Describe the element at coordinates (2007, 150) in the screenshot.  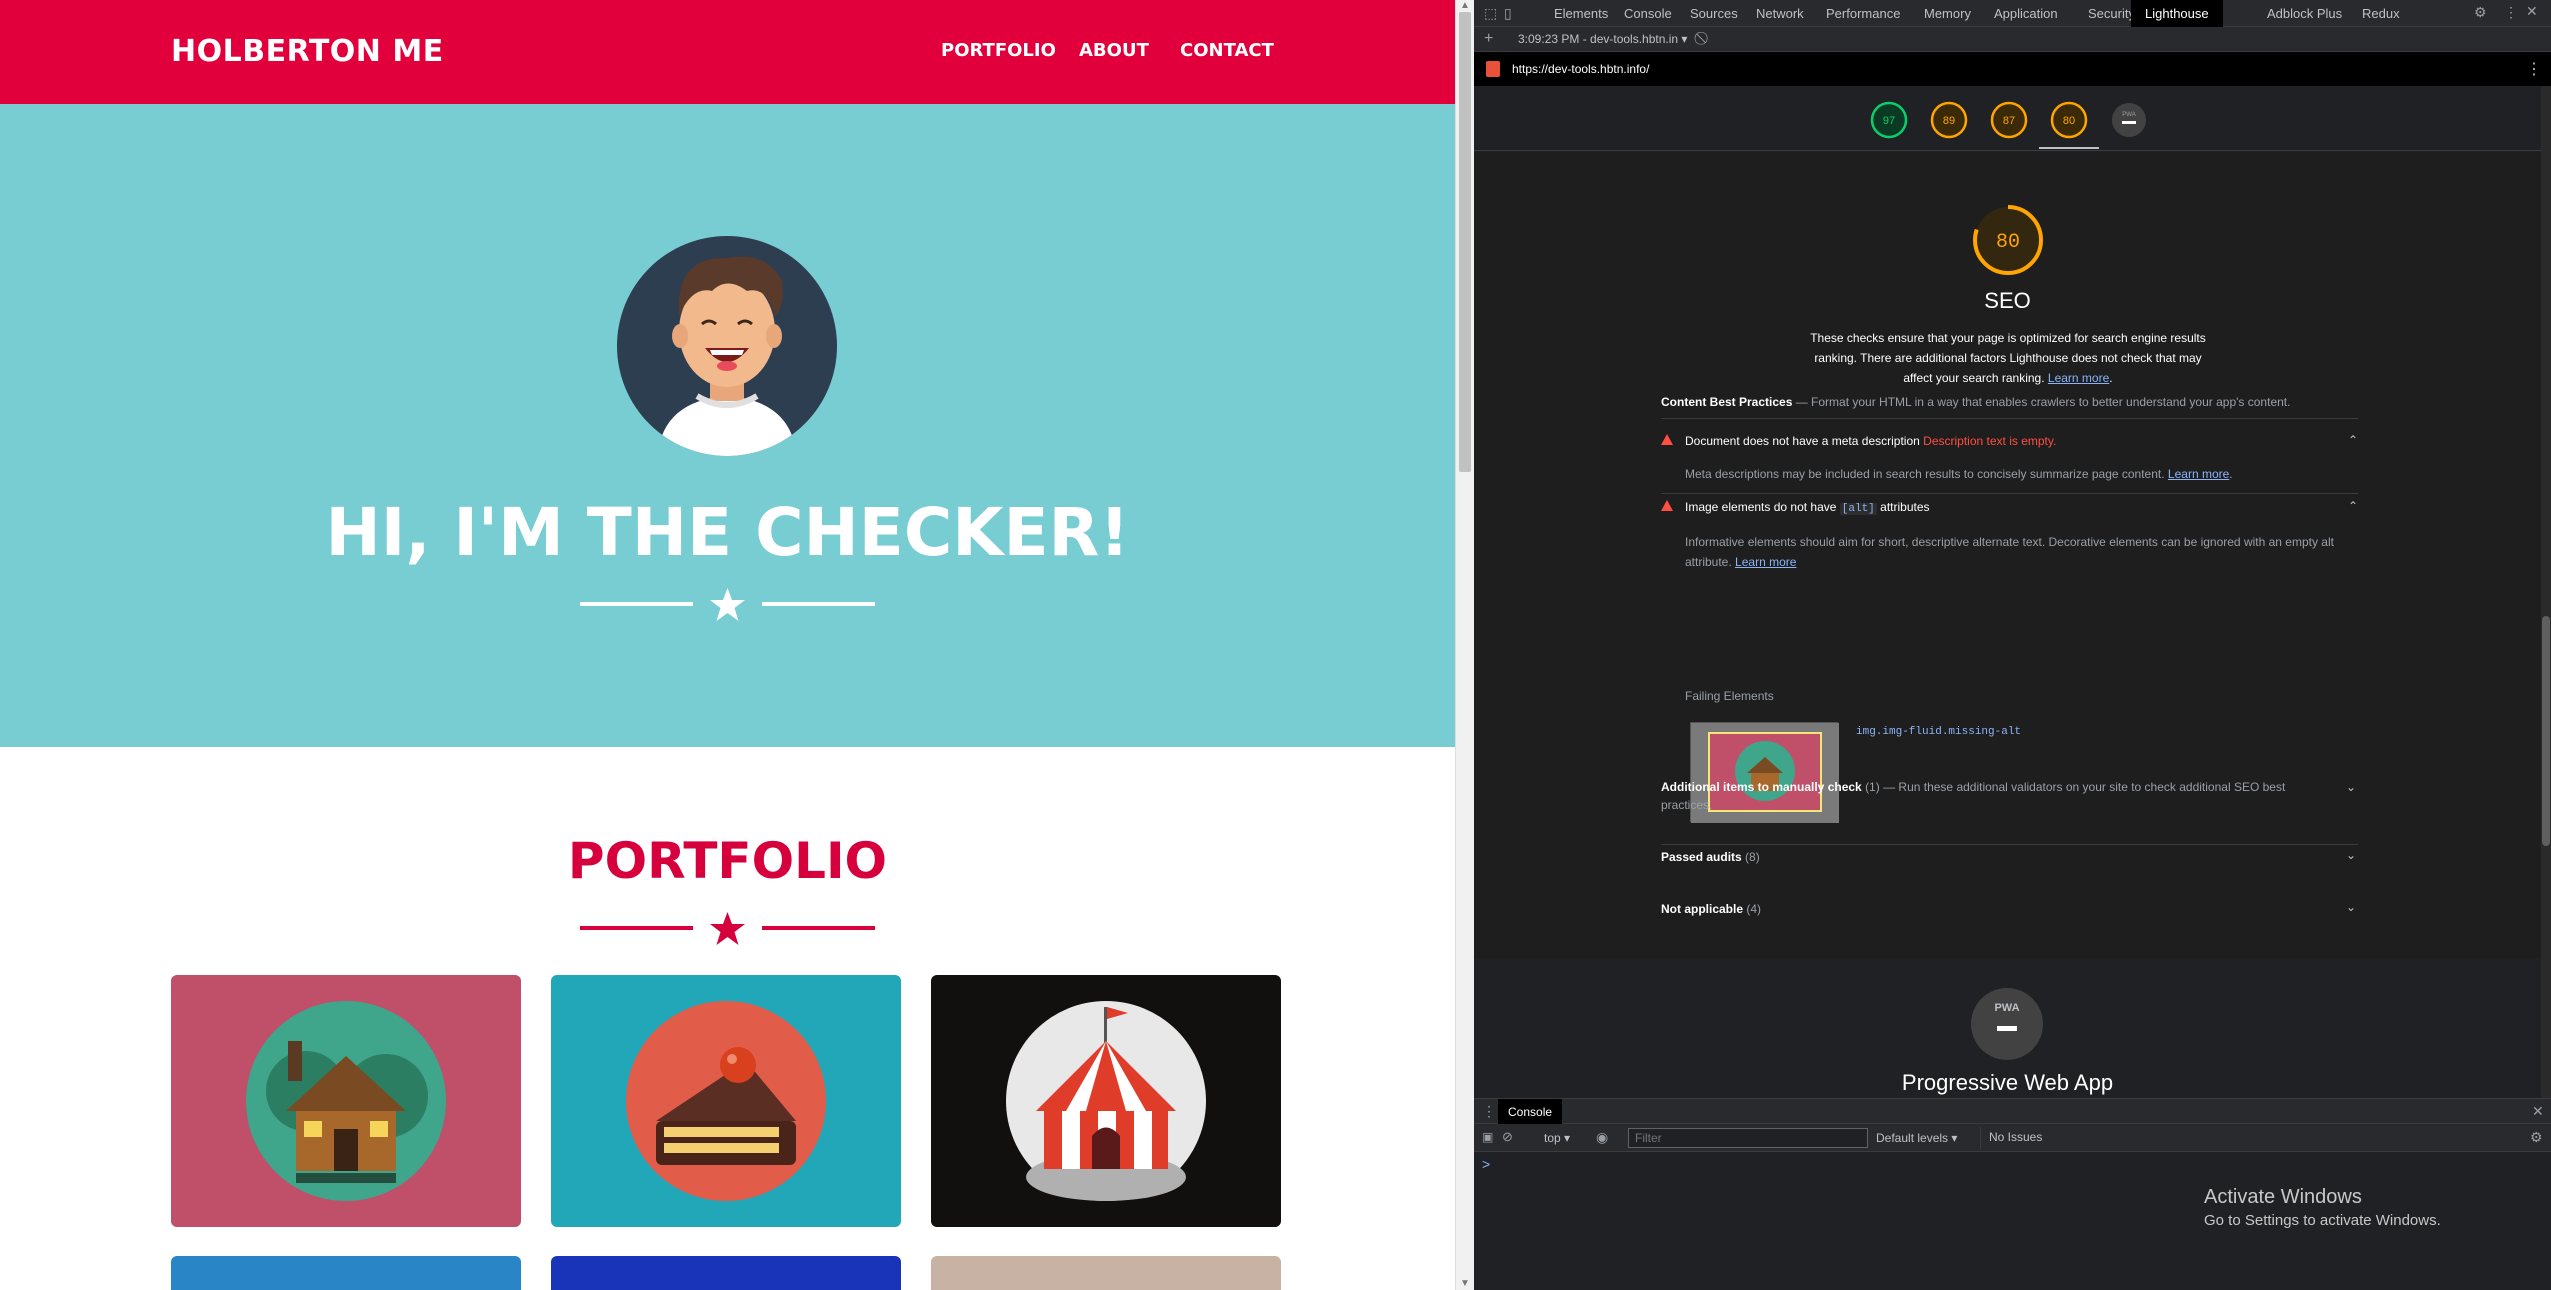
I see `gauge-row-divider` at that location.